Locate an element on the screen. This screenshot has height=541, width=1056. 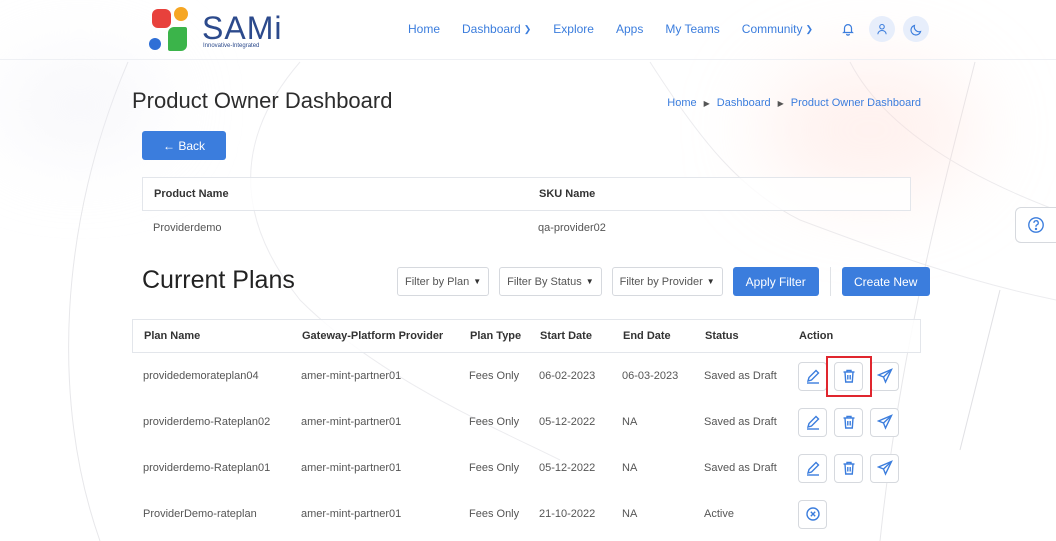
product-table-header: Product Name SKU Name is located at coordinates (526, 194).